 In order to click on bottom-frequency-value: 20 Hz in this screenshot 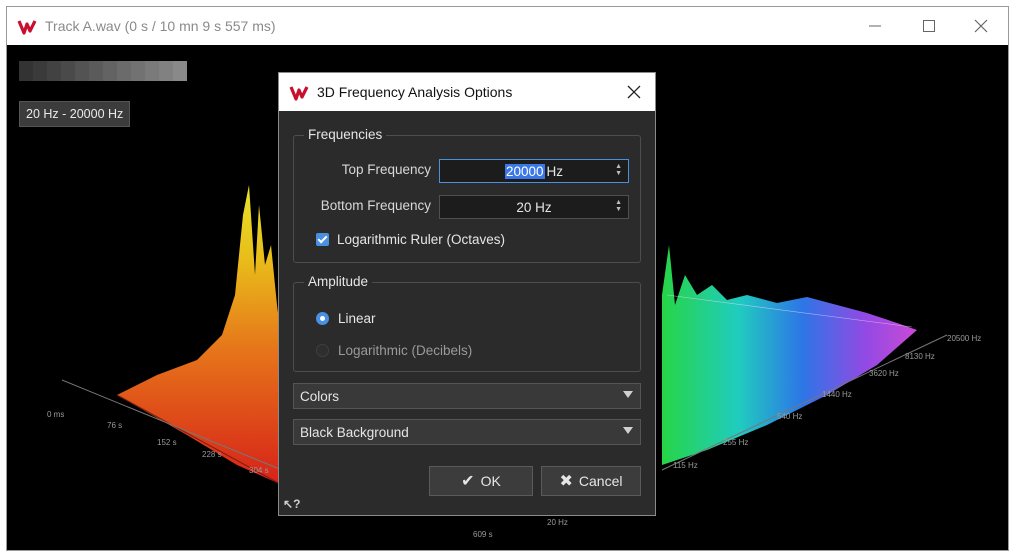, I will do `click(534, 207)`.